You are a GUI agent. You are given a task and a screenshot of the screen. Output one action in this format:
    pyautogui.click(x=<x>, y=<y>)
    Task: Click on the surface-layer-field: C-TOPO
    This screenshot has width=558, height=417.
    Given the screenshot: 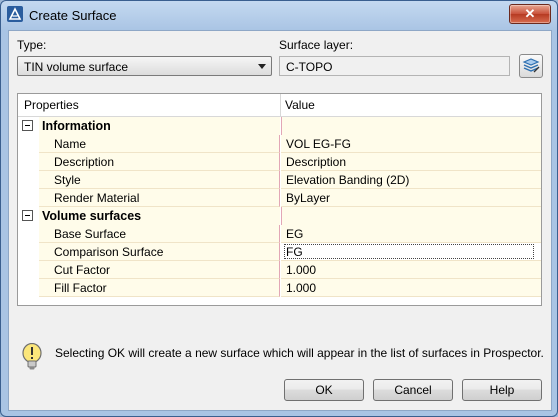 What is the action you would take?
    pyautogui.click(x=394, y=66)
    